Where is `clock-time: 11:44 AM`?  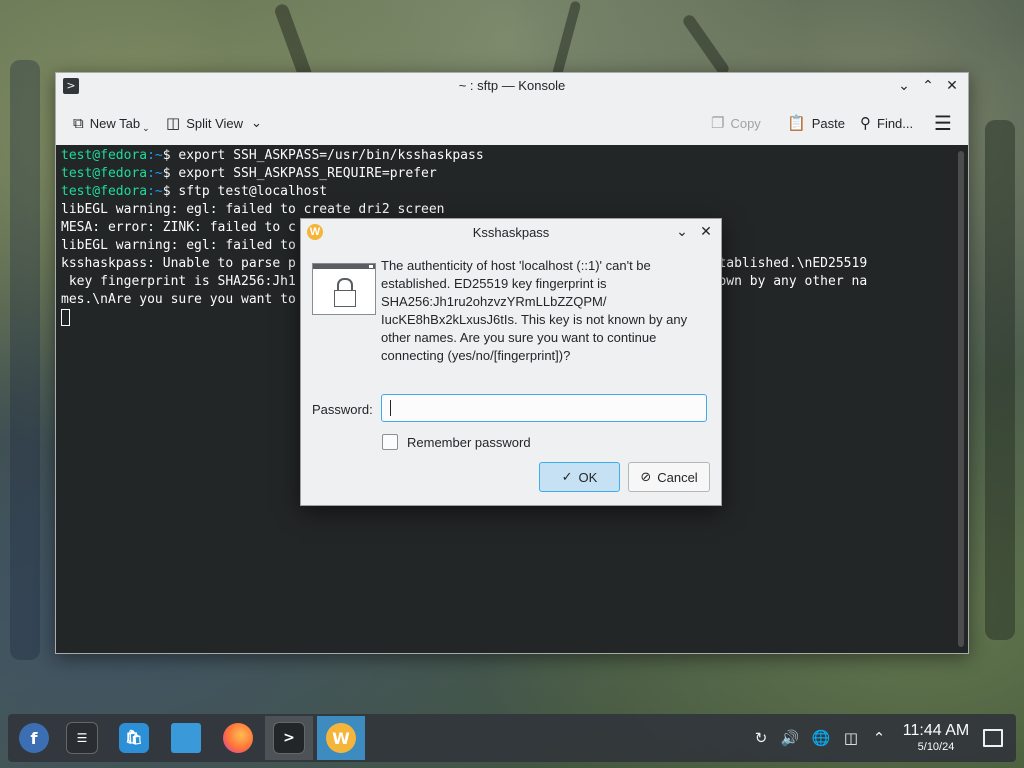
clock-time: 11:44 AM is located at coordinates (936, 731).